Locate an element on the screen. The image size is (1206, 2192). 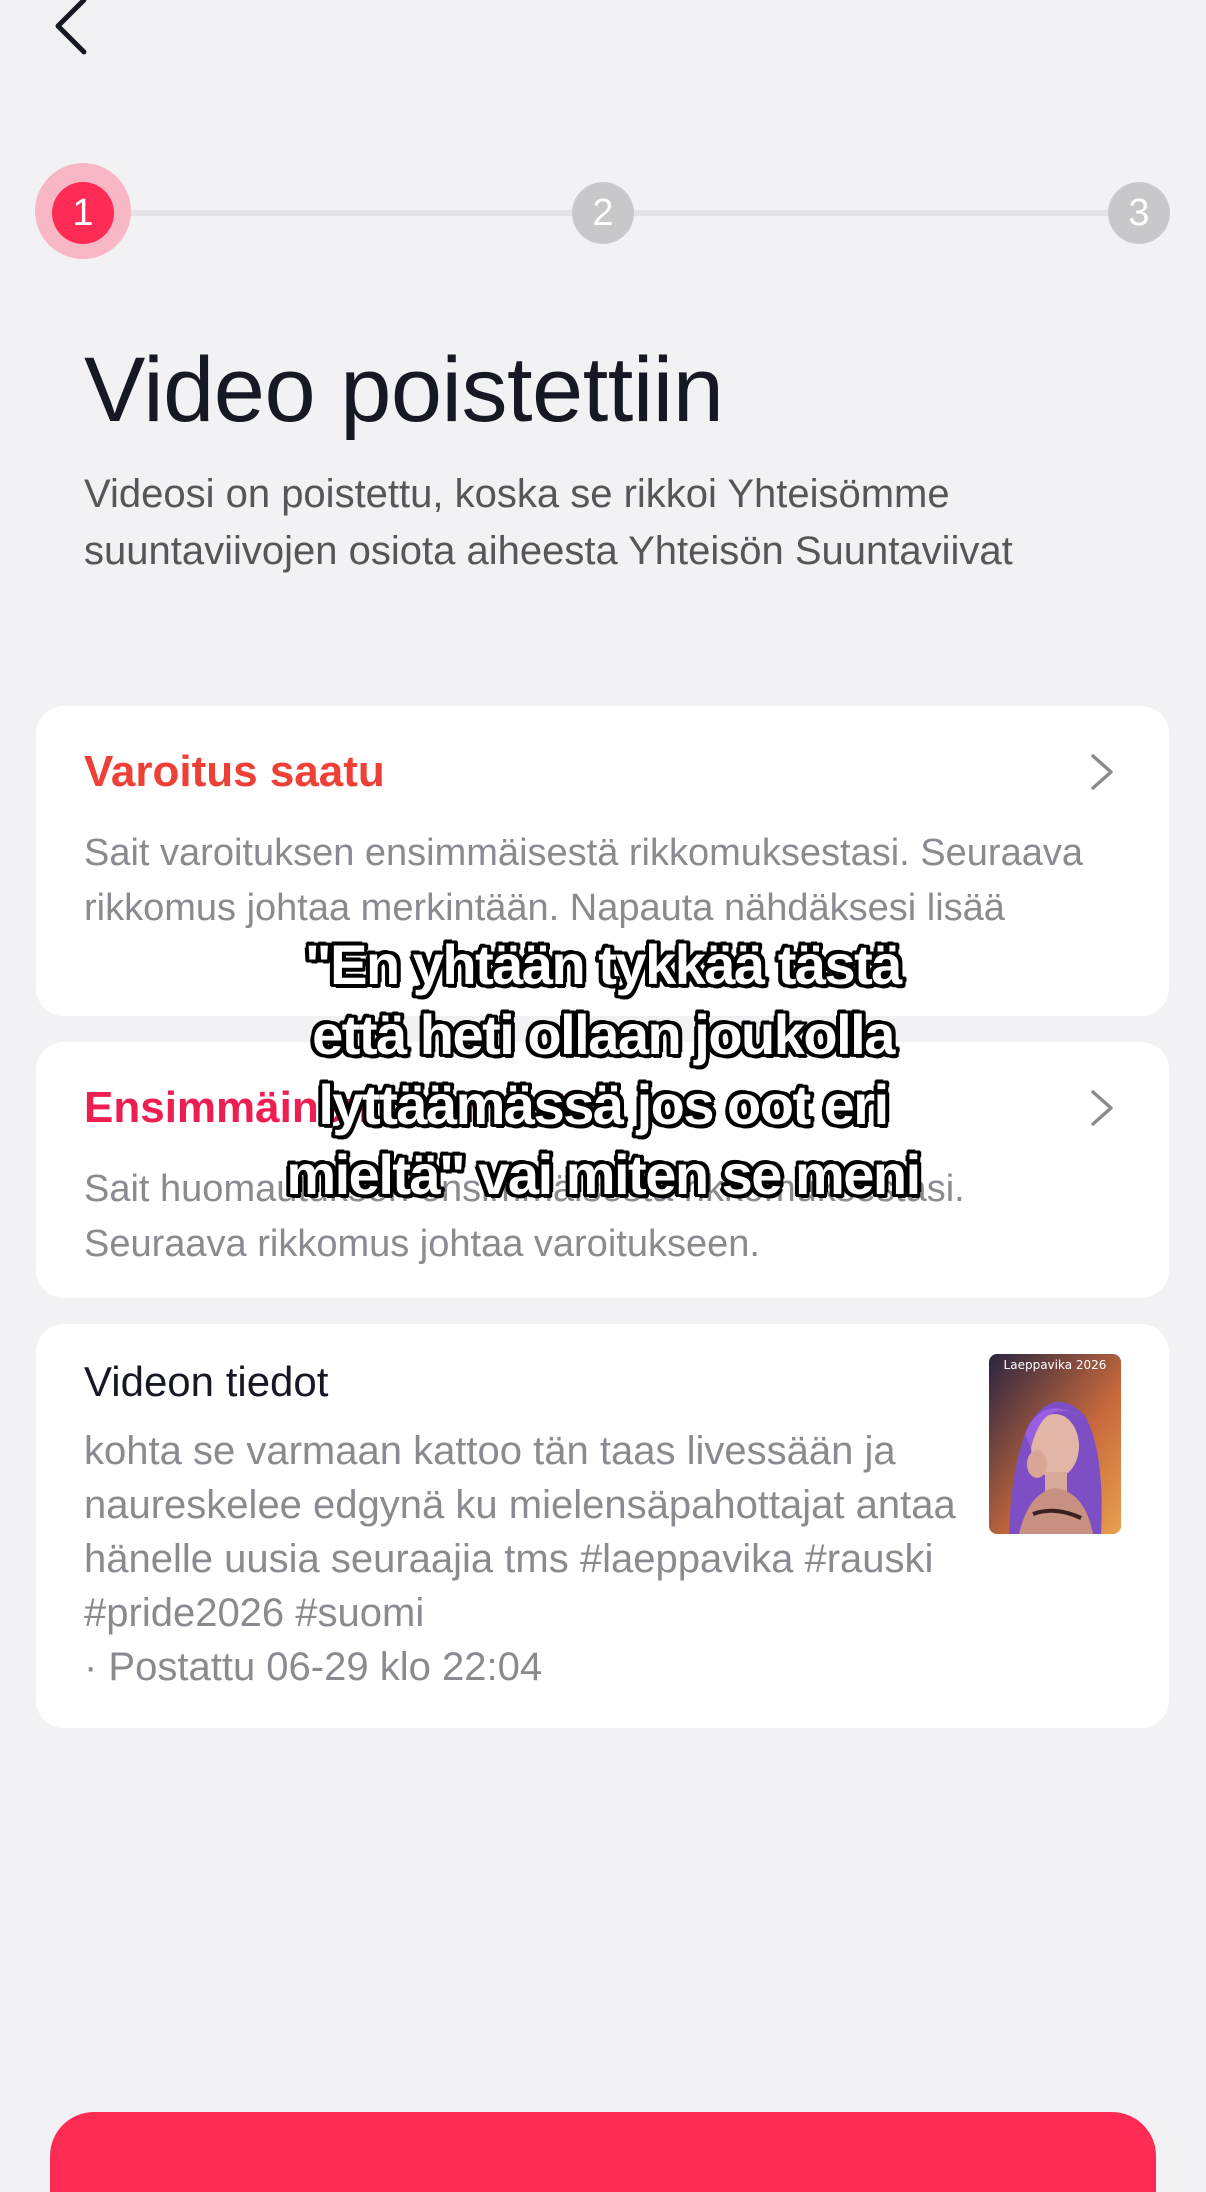
step-1: 1 is located at coordinates (83, 213).